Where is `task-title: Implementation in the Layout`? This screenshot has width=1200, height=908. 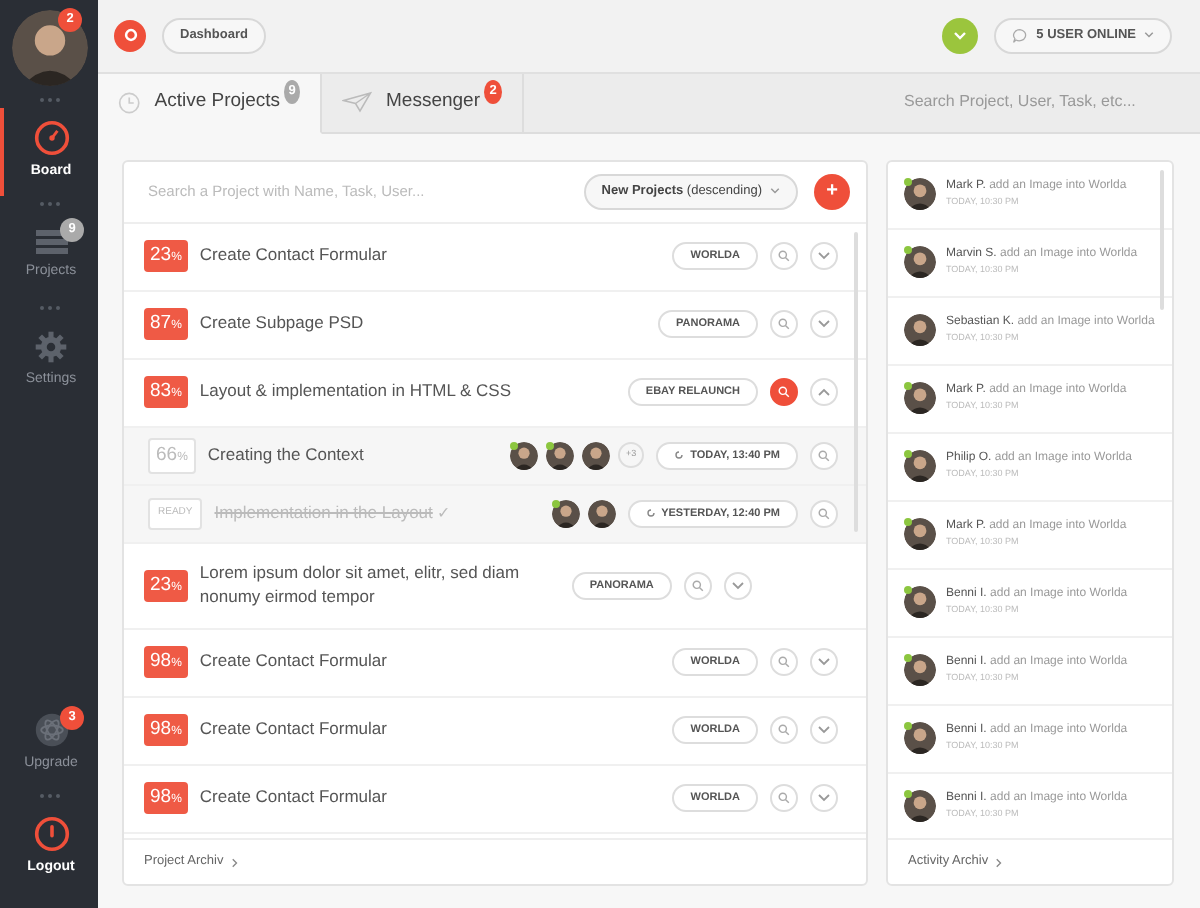 task-title: Implementation in the Layout is located at coordinates (323, 513).